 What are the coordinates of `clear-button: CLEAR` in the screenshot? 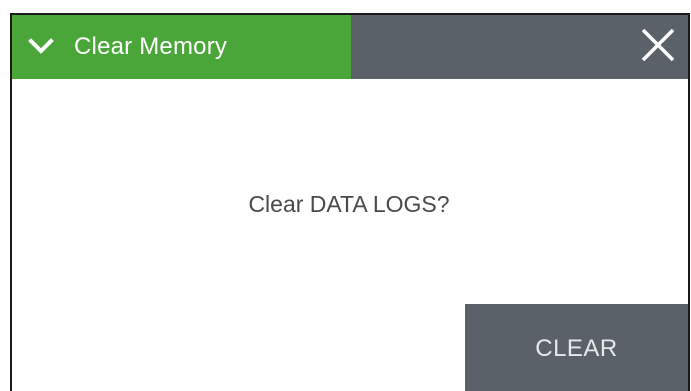 It's located at (576, 347).